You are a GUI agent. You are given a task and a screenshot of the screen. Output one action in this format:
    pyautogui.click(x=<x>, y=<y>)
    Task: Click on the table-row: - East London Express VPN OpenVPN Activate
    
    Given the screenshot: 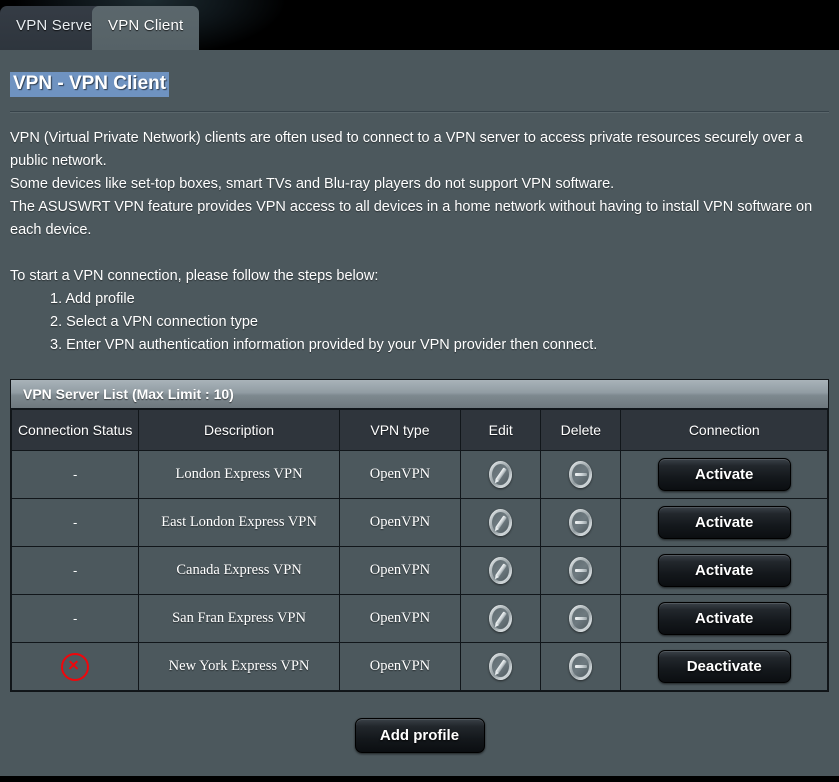 What is the action you would take?
    pyautogui.click(x=419, y=522)
    